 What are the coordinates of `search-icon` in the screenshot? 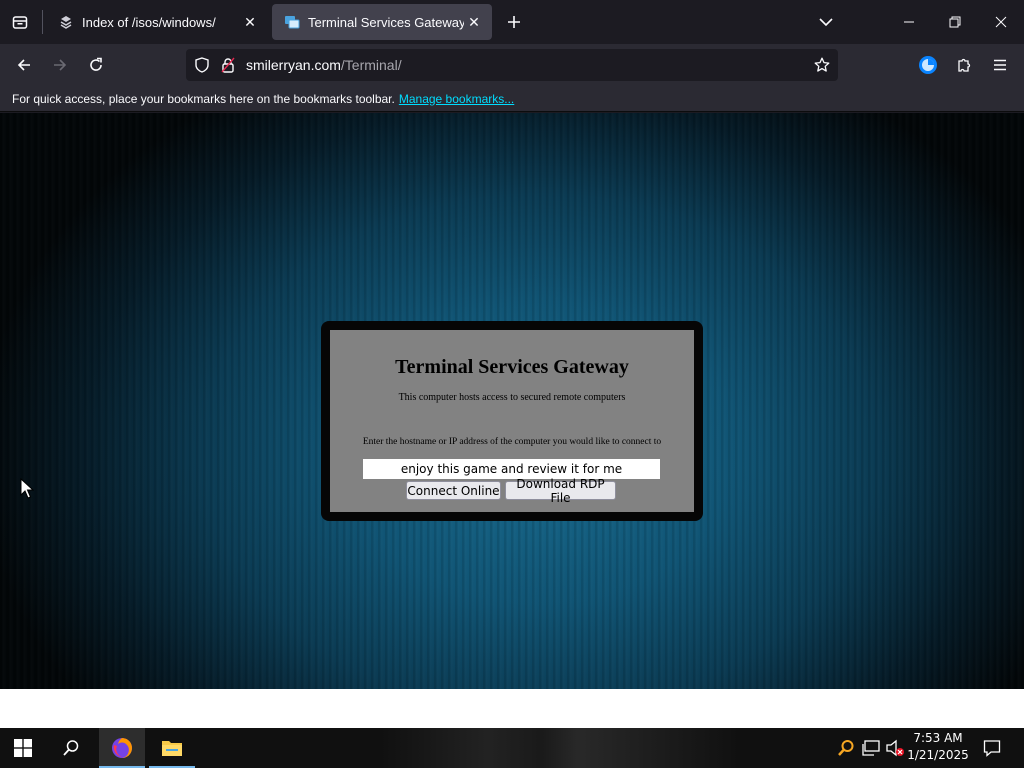 It's located at (71, 748).